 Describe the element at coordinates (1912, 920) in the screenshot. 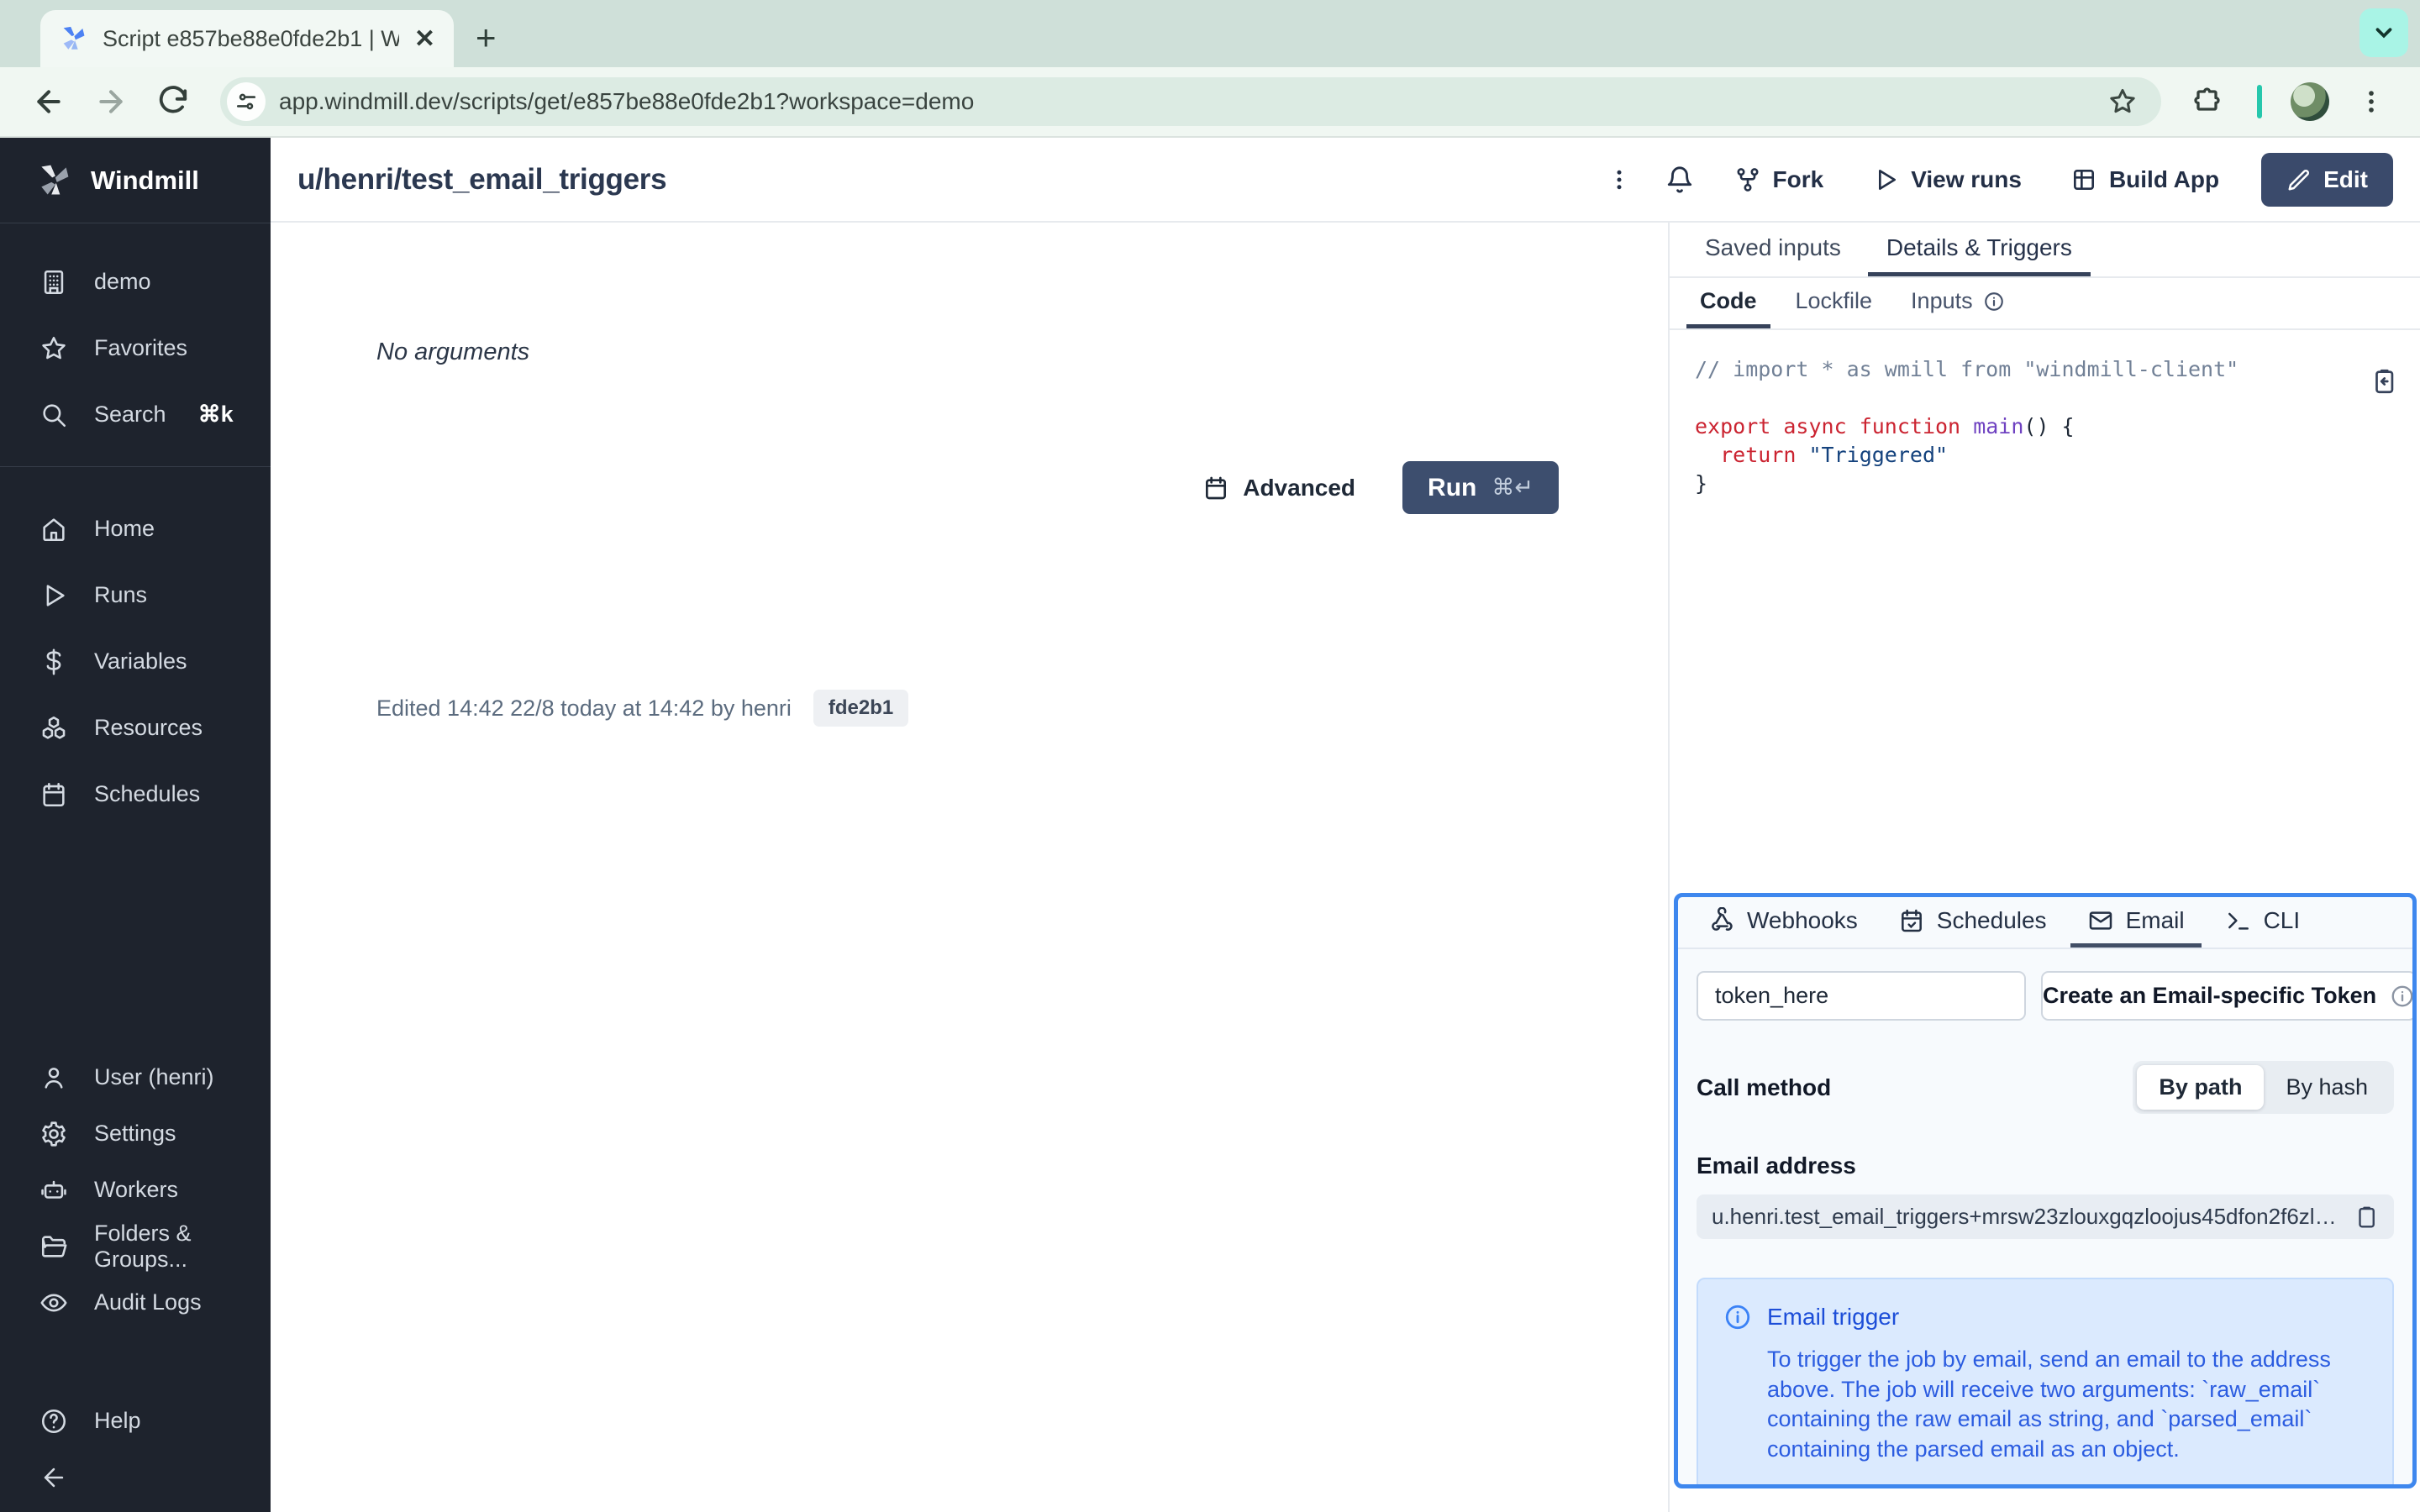

I see `calendar-check-icon` at that location.